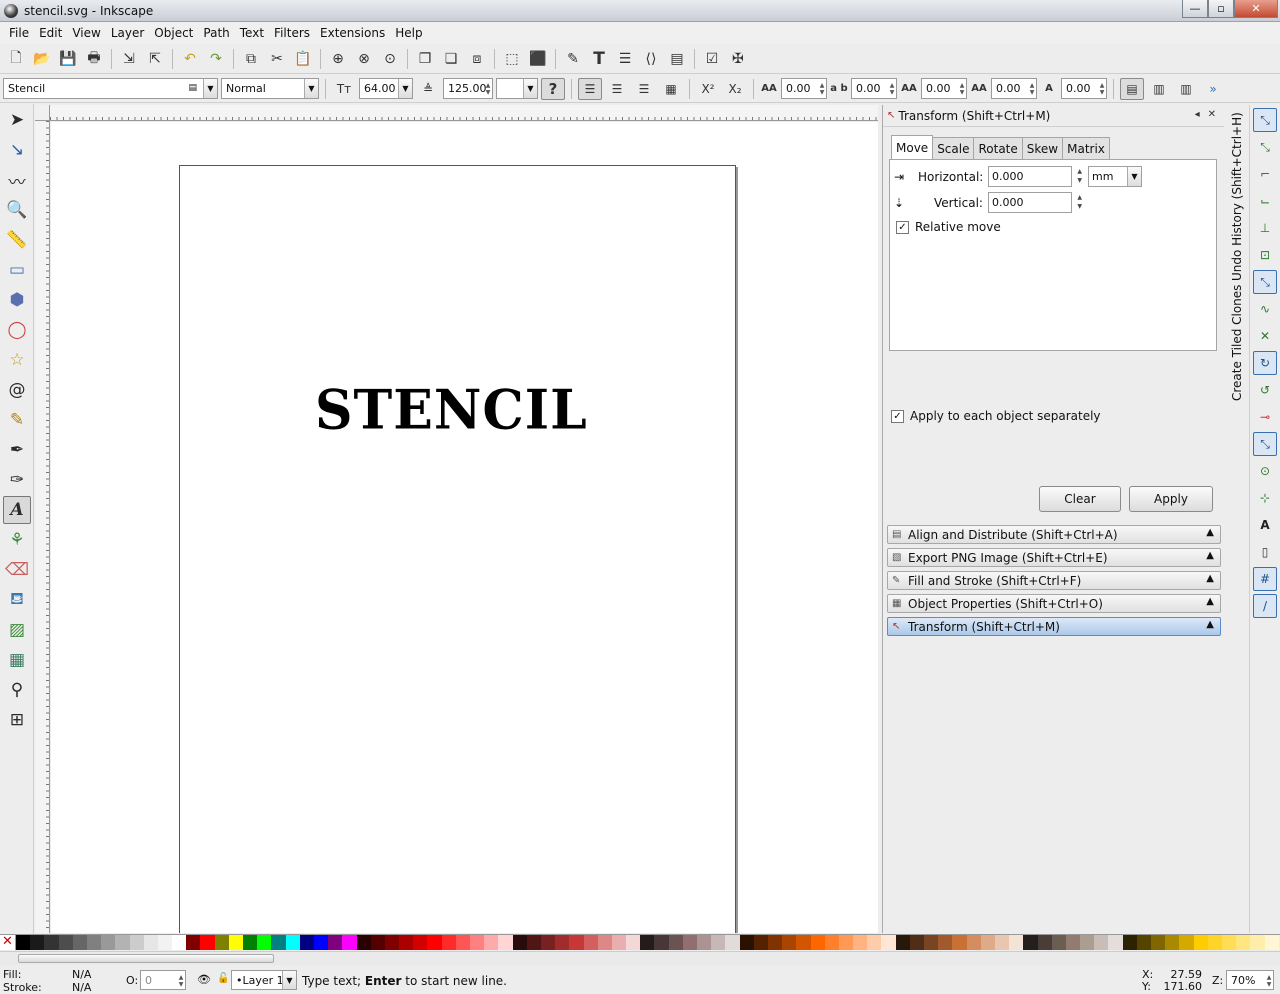 This screenshot has height=994, width=1280. I want to click on menu-help: Help, so click(408, 33).